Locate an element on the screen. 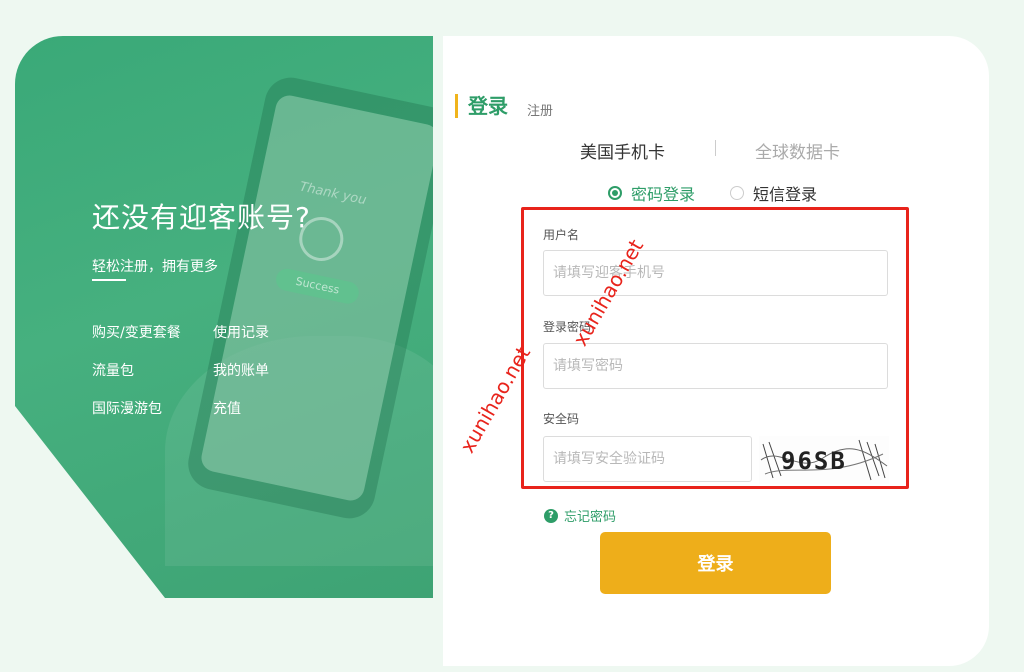  captcha-noise: 96SB is located at coordinates (824, 460).